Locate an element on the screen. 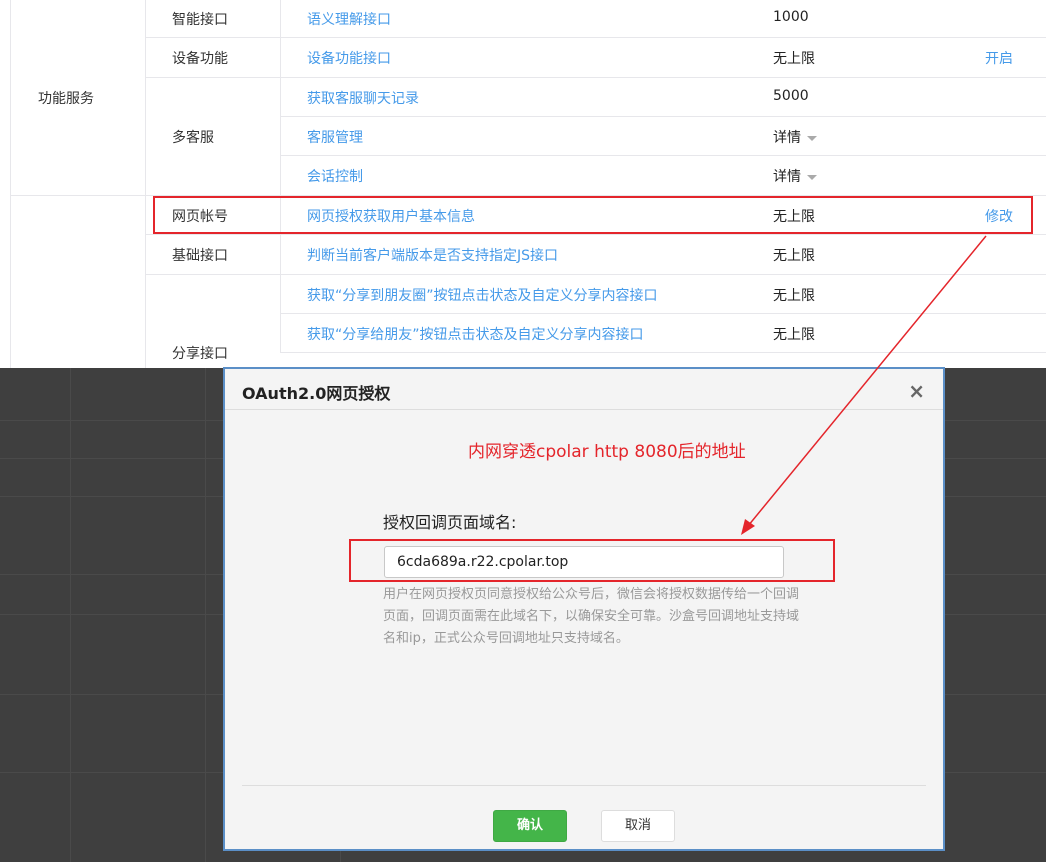  cancel-button: 取消 is located at coordinates (638, 826).